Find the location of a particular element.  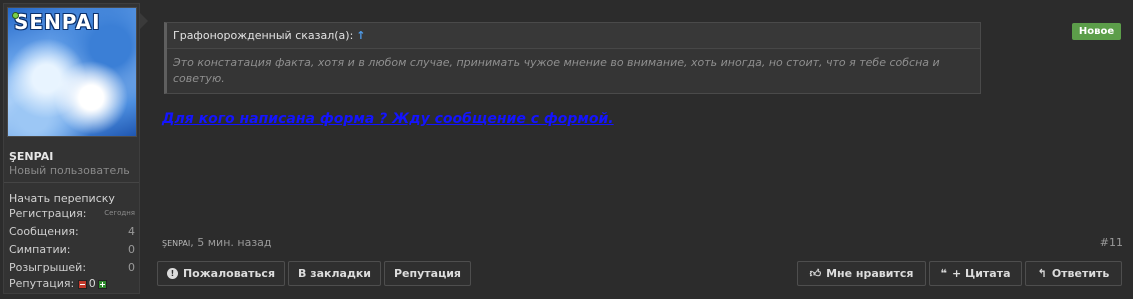

user-title: Новый пользователь is located at coordinates (69, 170).